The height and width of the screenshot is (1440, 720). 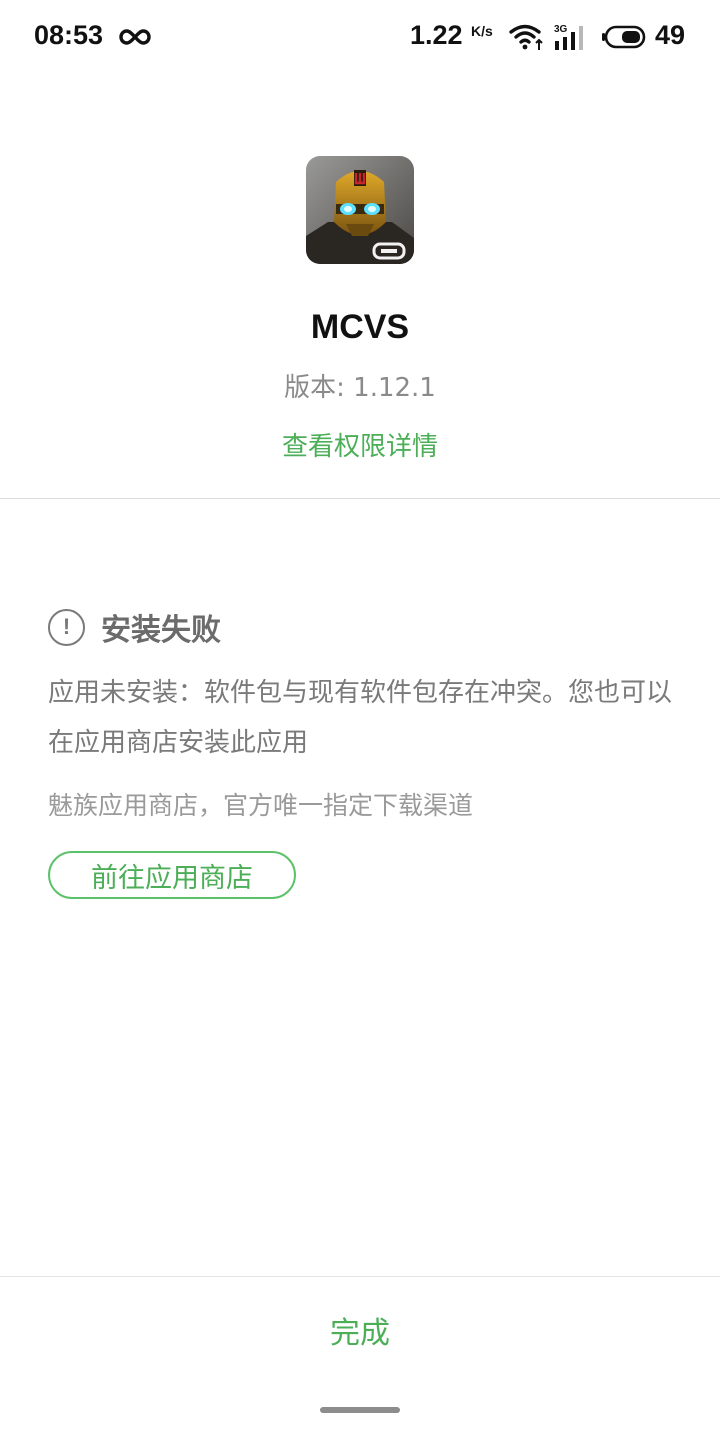 I want to click on app-icon, so click(x=360, y=210).